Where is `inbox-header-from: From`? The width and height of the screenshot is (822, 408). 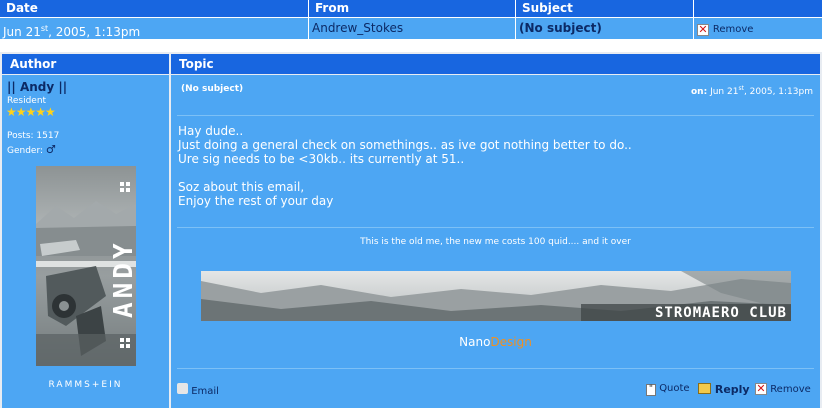 inbox-header-from: From is located at coordinates (412, 8).